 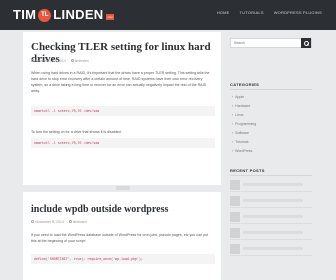 I want to click on search-input, so click(x=266, y=43).